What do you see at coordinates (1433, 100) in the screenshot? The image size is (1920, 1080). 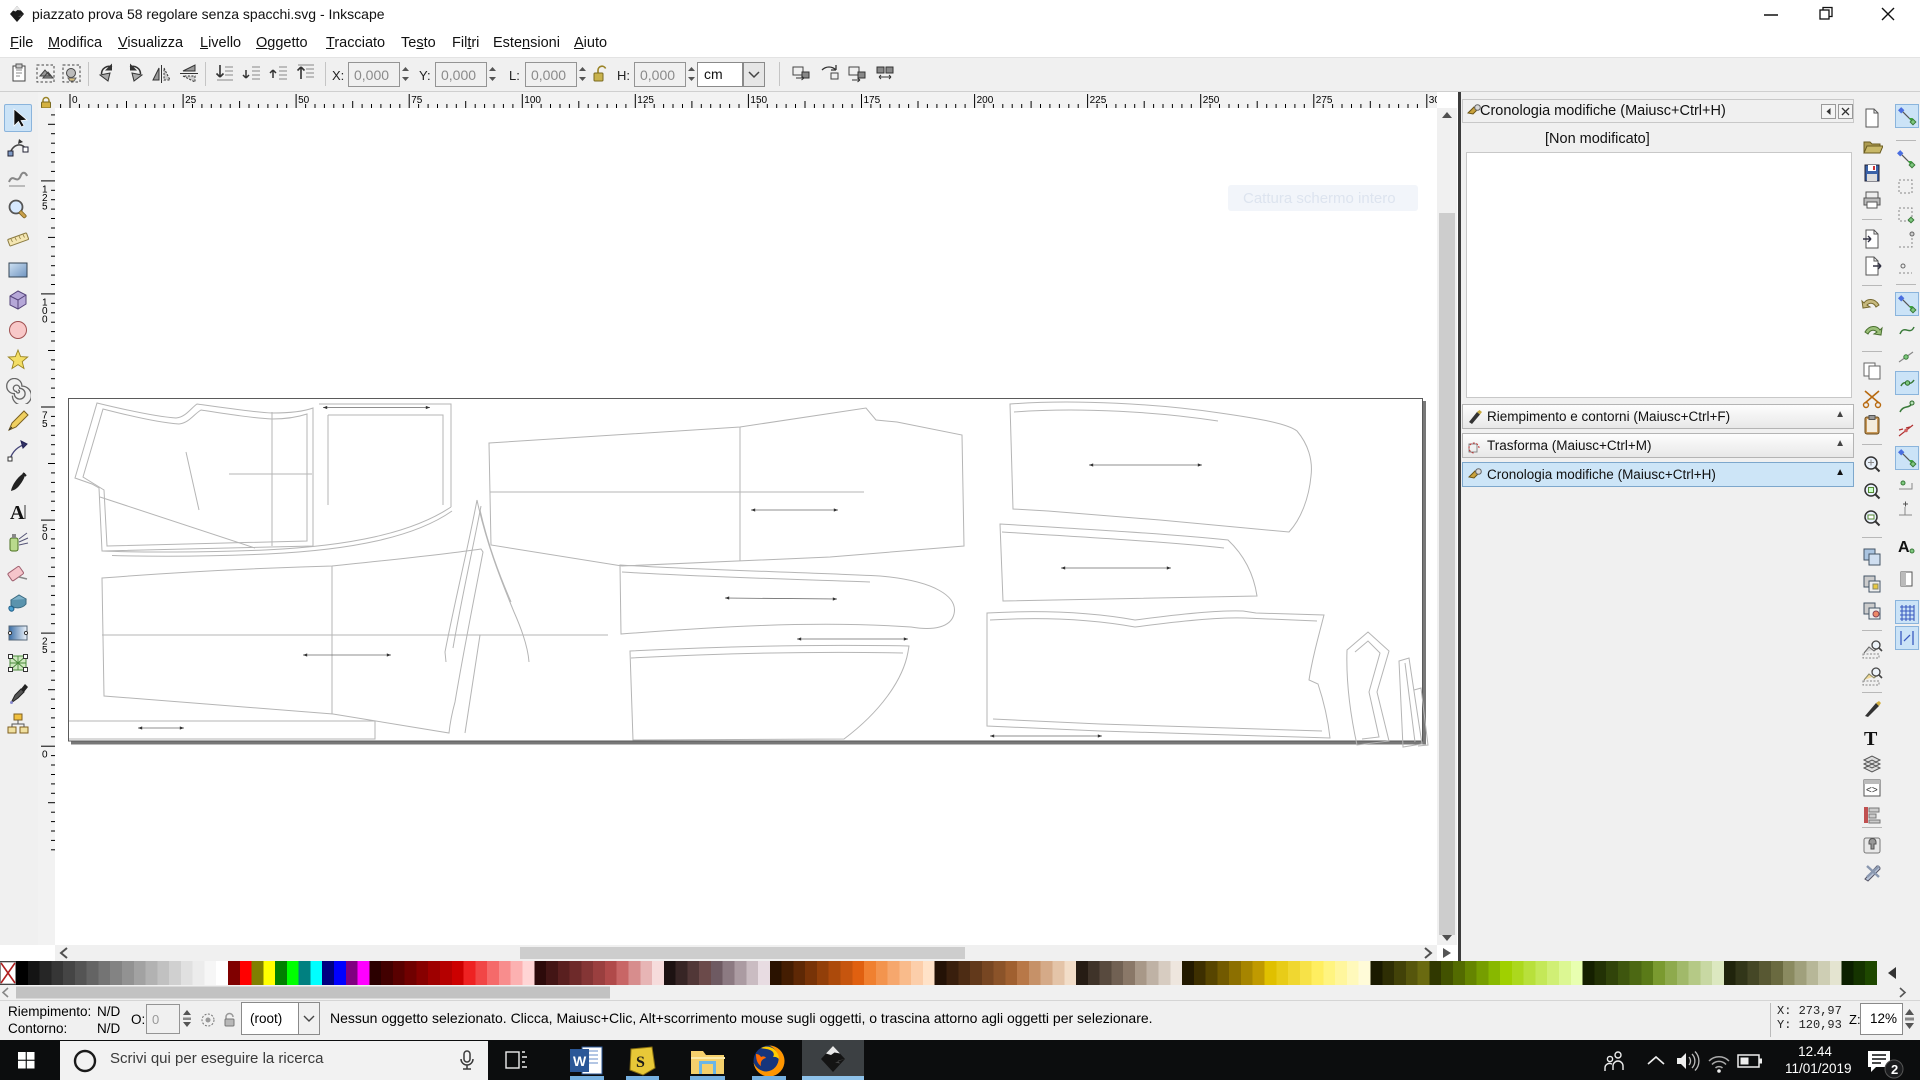 I see `svg-text: 300` at bounding box center [1433, 100].